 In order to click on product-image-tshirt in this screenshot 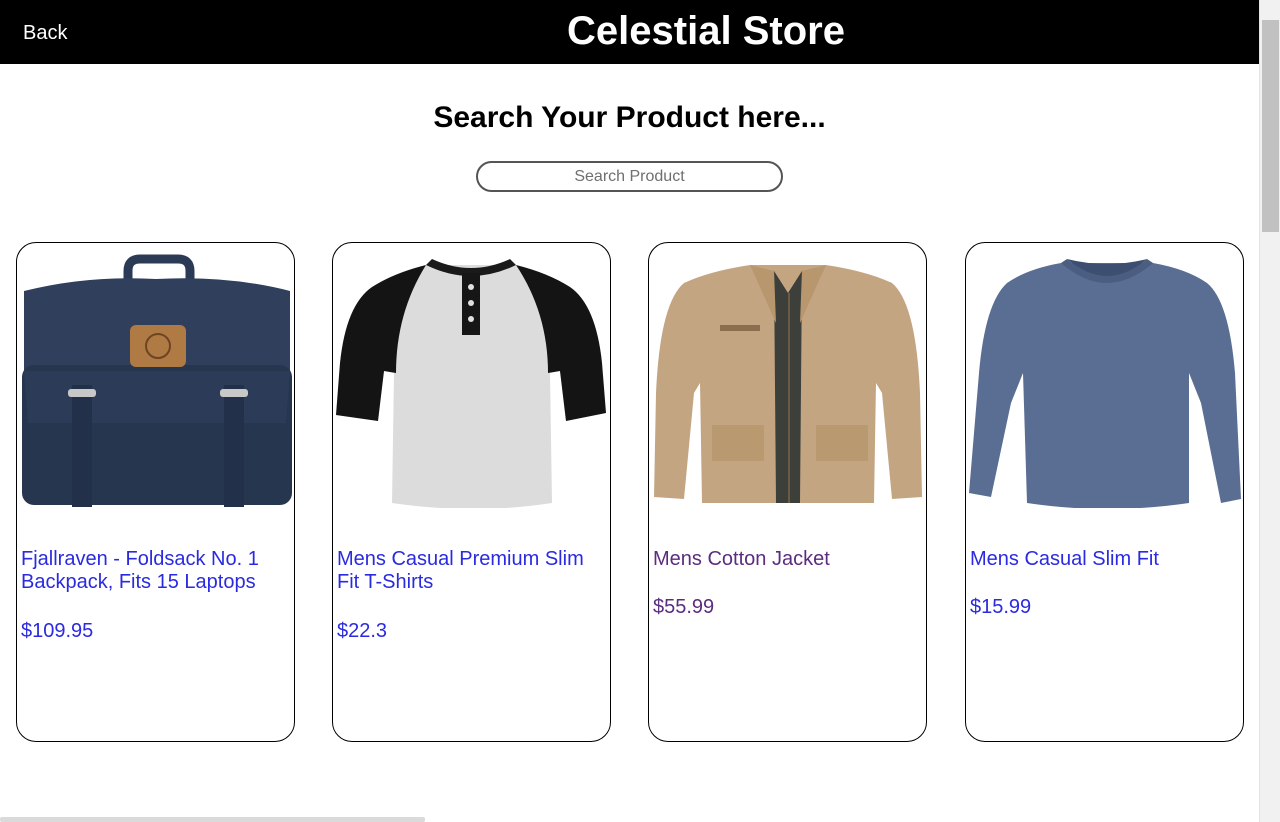, I will do `click(471, 383)`.